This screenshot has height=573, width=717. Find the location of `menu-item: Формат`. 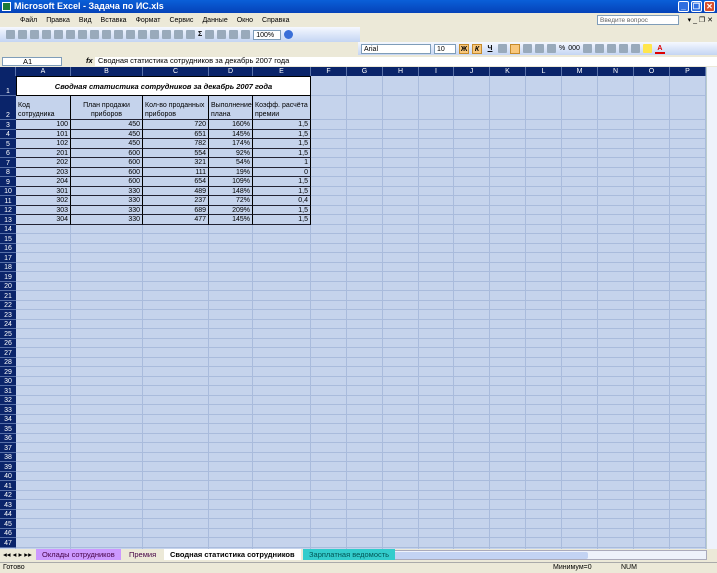

menu-item: Формат is located at coordinates (148, 20).